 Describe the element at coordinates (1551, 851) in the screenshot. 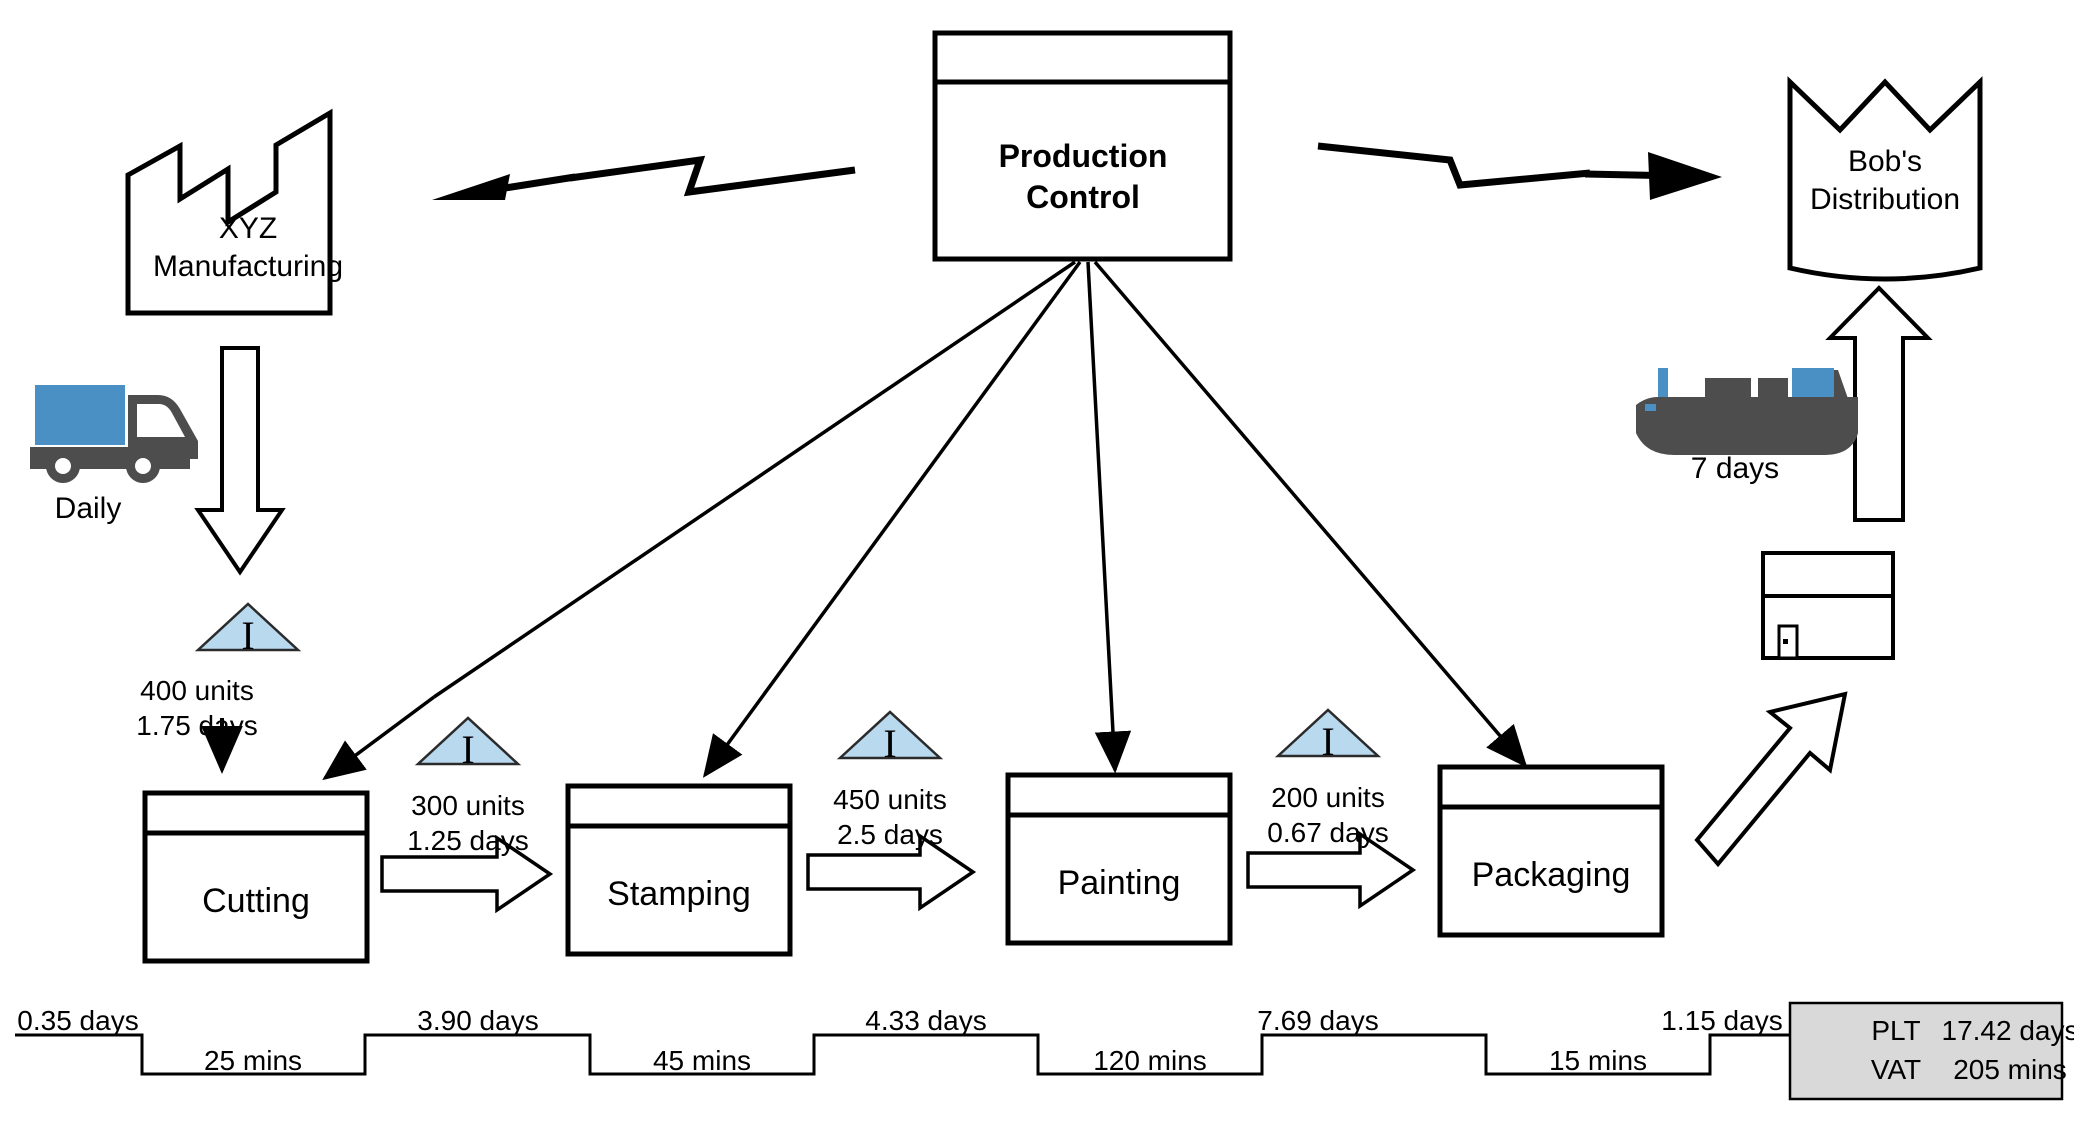

I see `process-box-packaging` at that location.